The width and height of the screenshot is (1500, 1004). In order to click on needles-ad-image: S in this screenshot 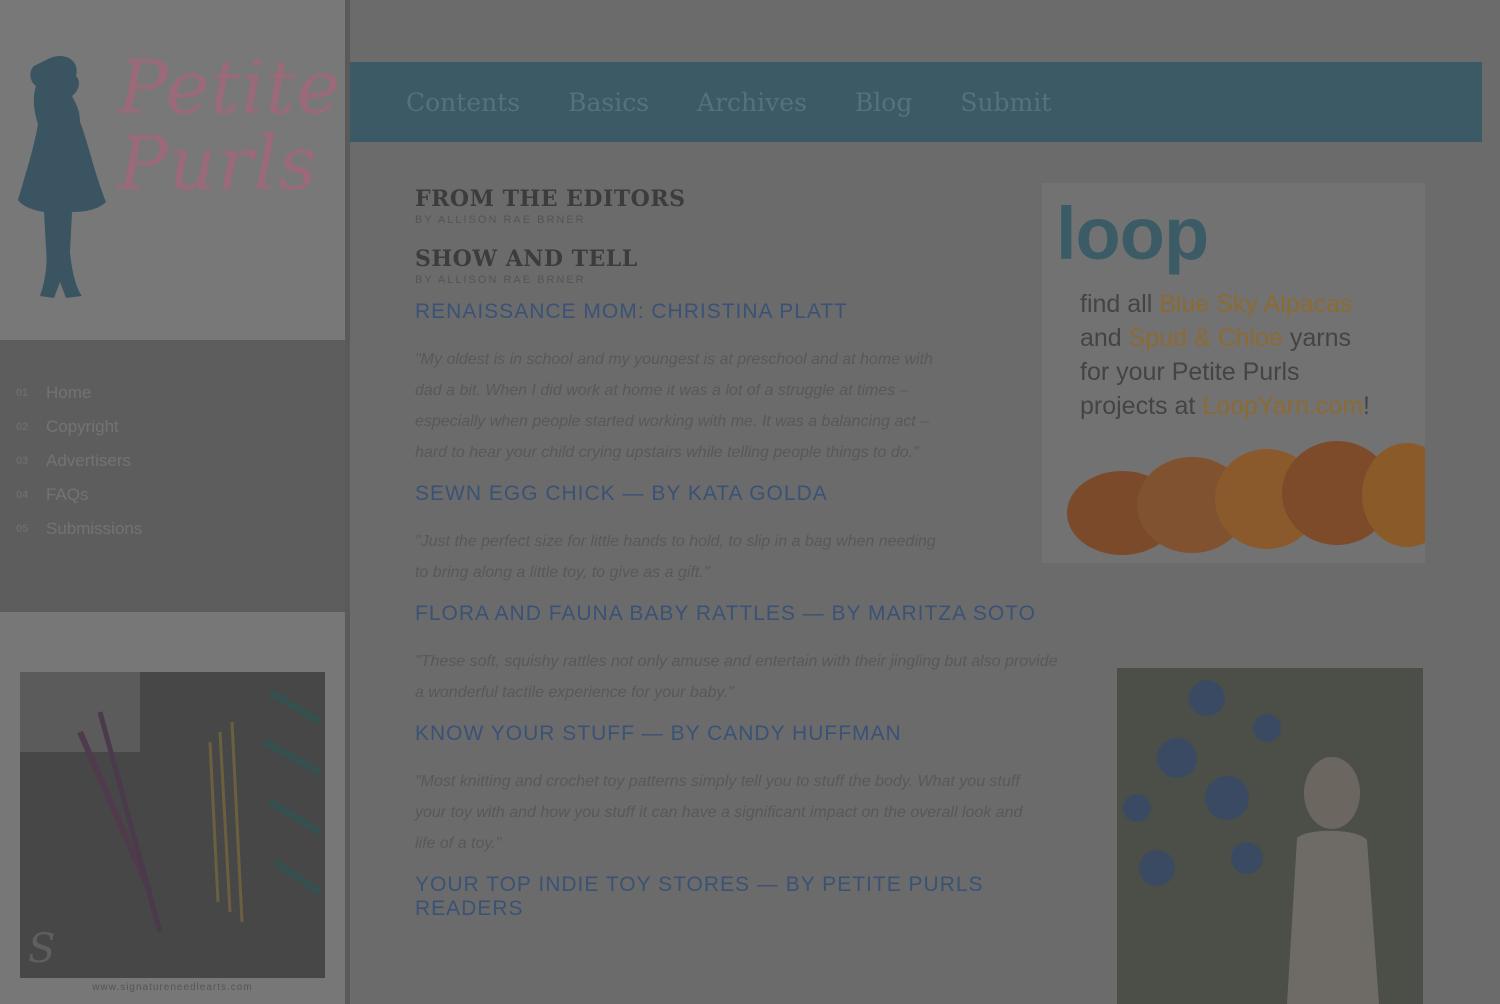, I will do `click(172, 825)`.